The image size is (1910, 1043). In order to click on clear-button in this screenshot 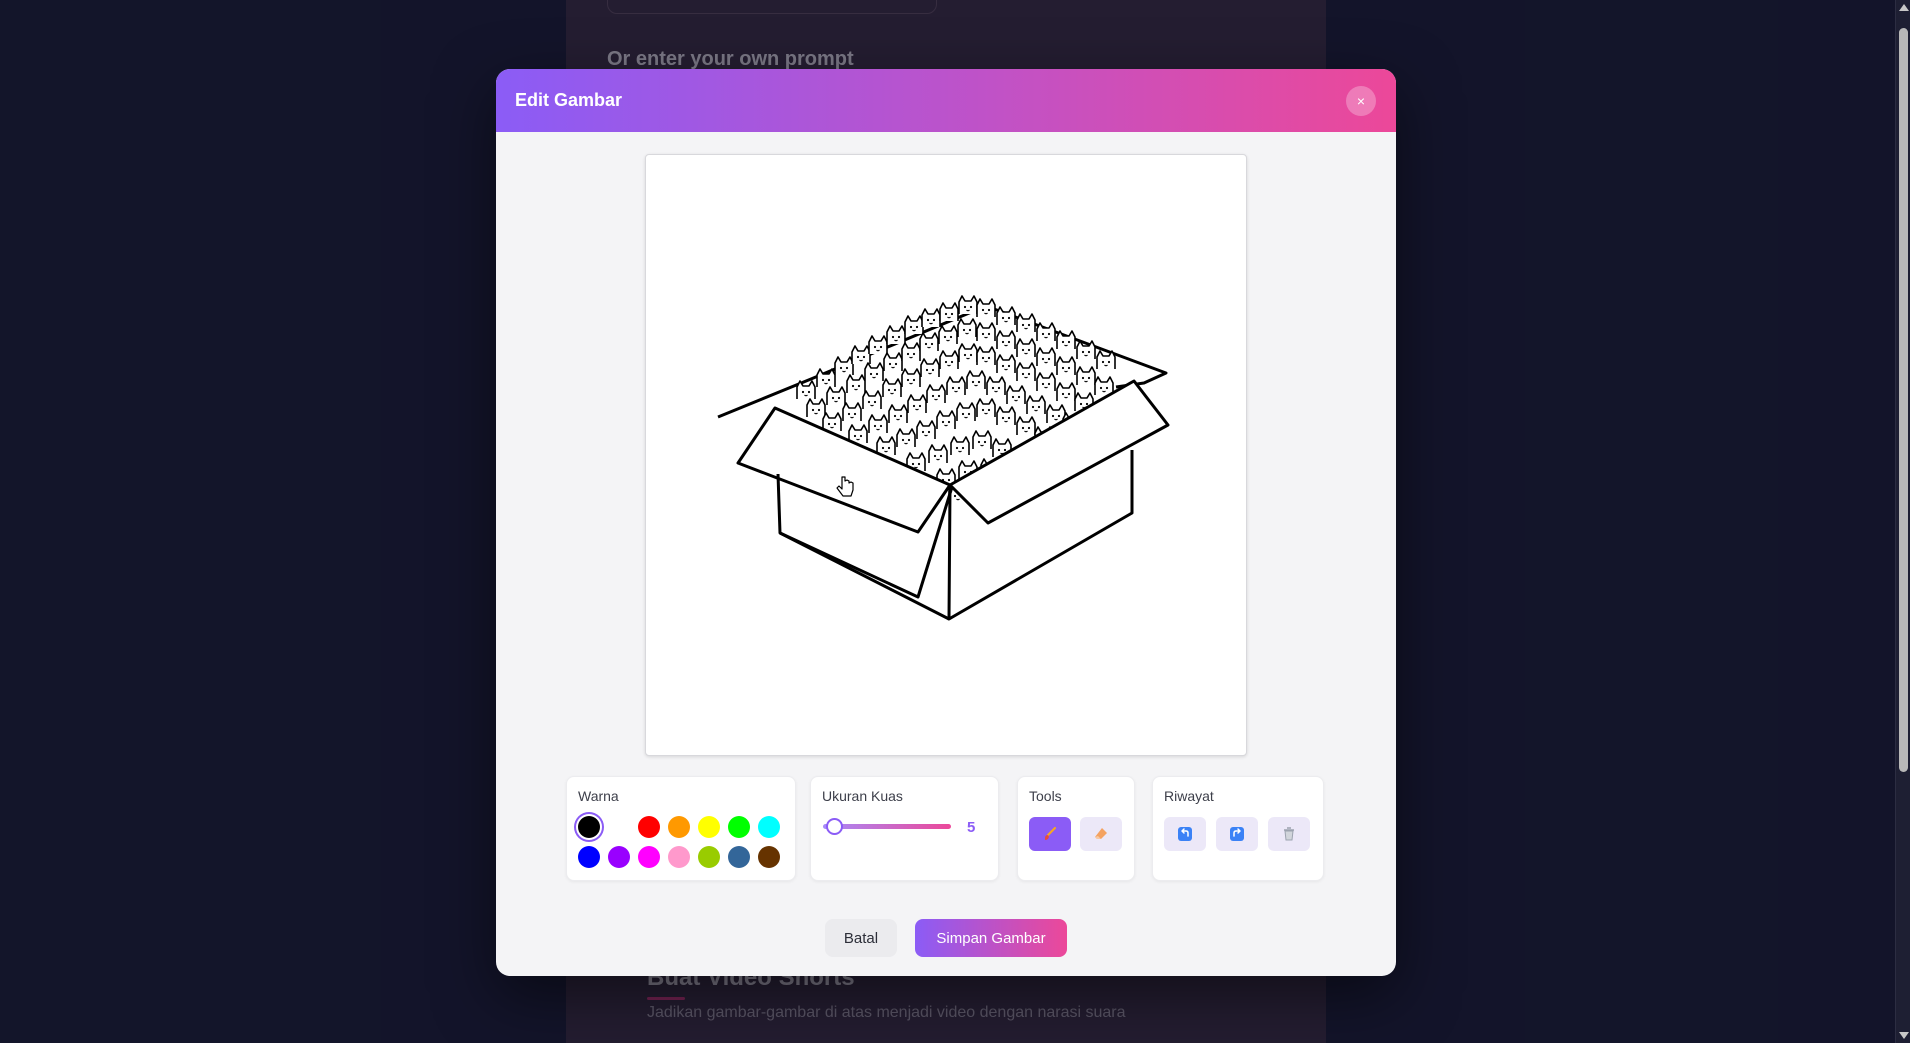, I will do `click(1289, 834)`.